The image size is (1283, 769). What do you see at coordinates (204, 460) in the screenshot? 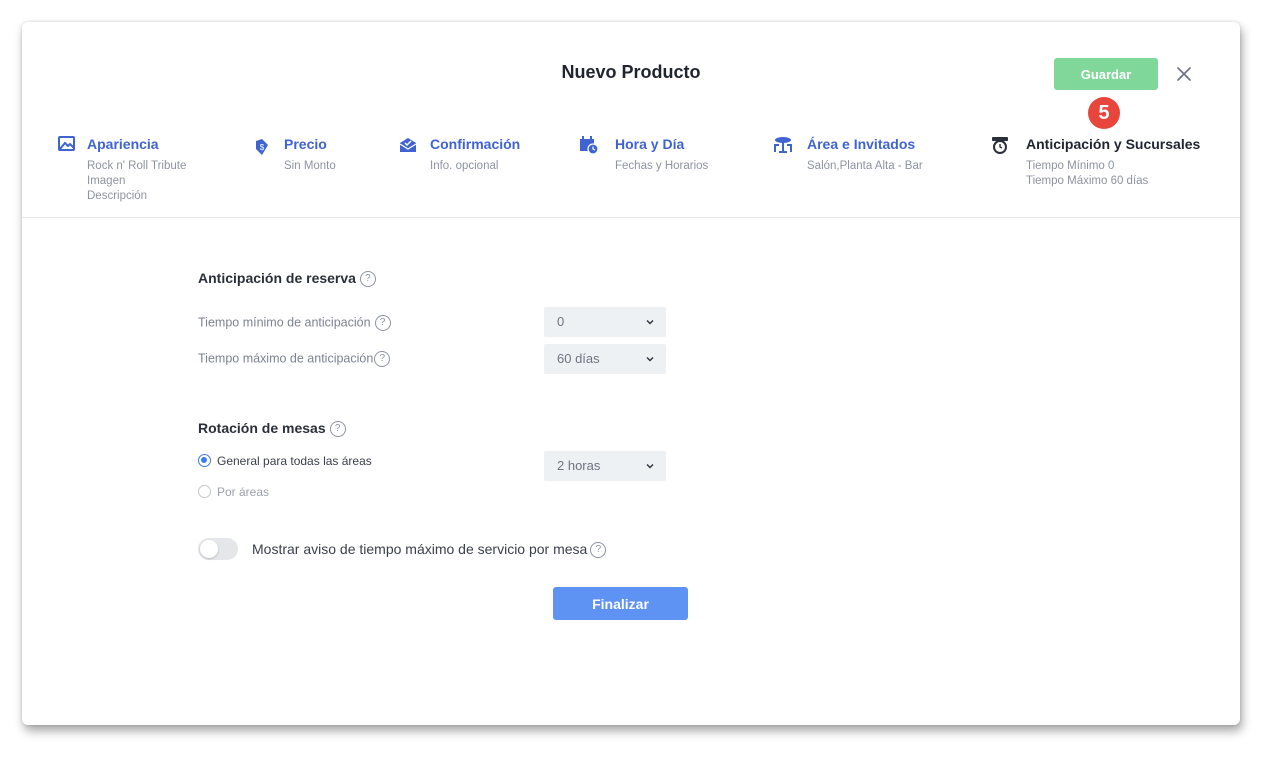
I see `radio-general` at bounding box center [204, 460].